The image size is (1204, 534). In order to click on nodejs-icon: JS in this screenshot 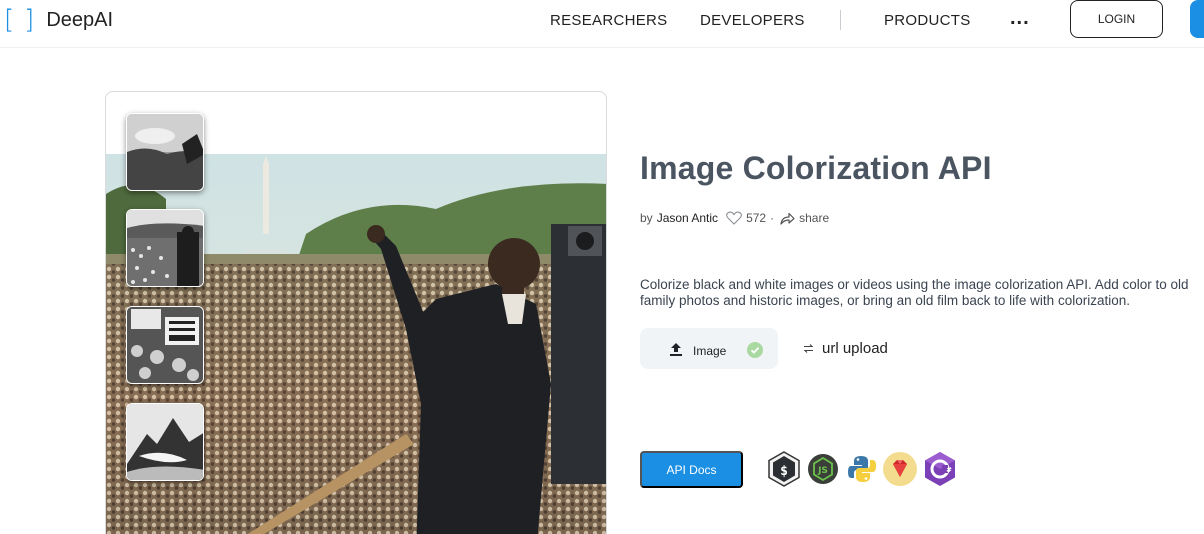, I will do `click(823, 469)`.